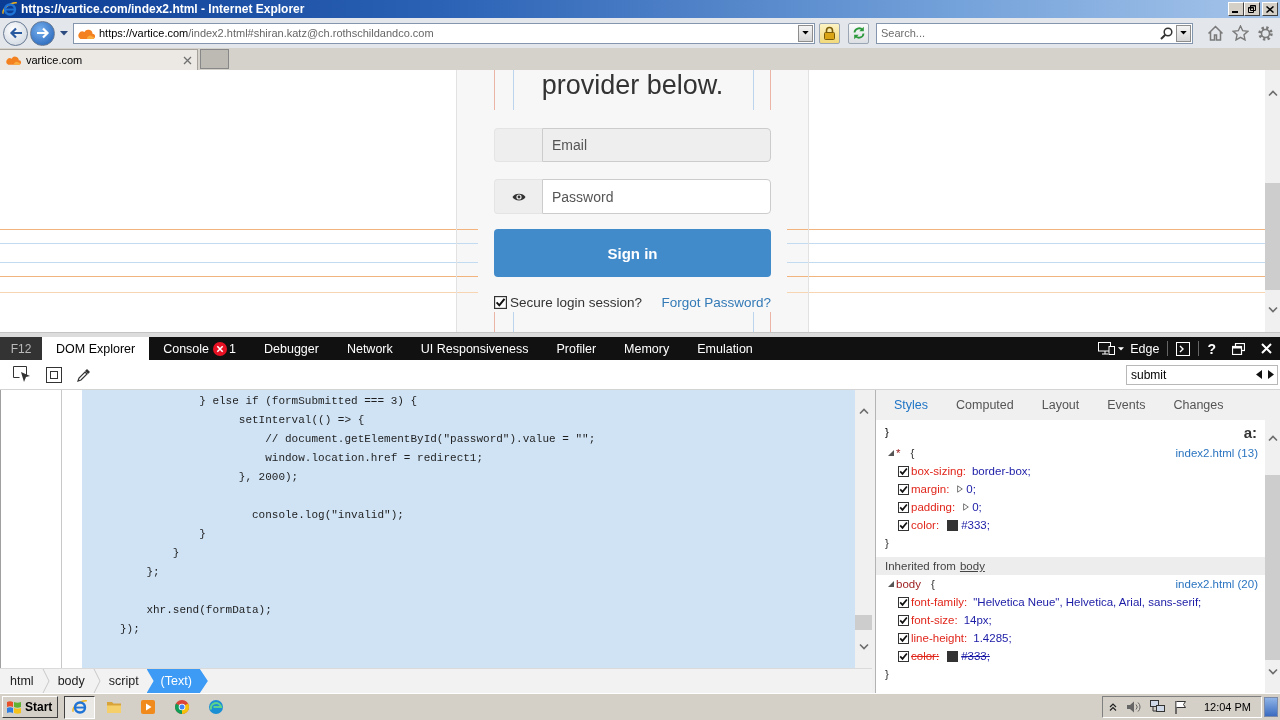 The width and height of the screenshot is (1280, 720). What do you see at coordinates (632, 253) in the screenshot?
I see `sign-in-button: Sign in` at bounding box center [632, 253].